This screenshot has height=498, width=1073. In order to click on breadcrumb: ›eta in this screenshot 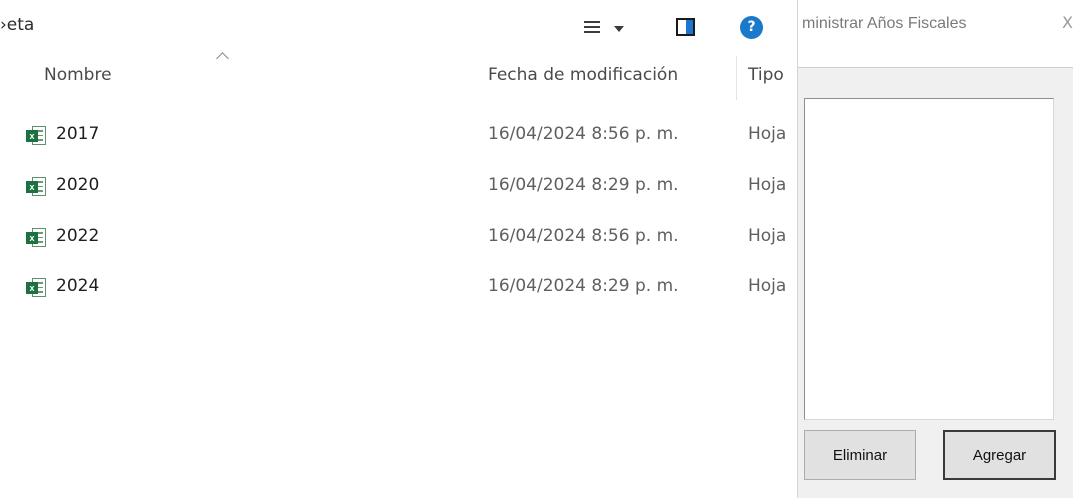, I will do `click(17, 25)`.